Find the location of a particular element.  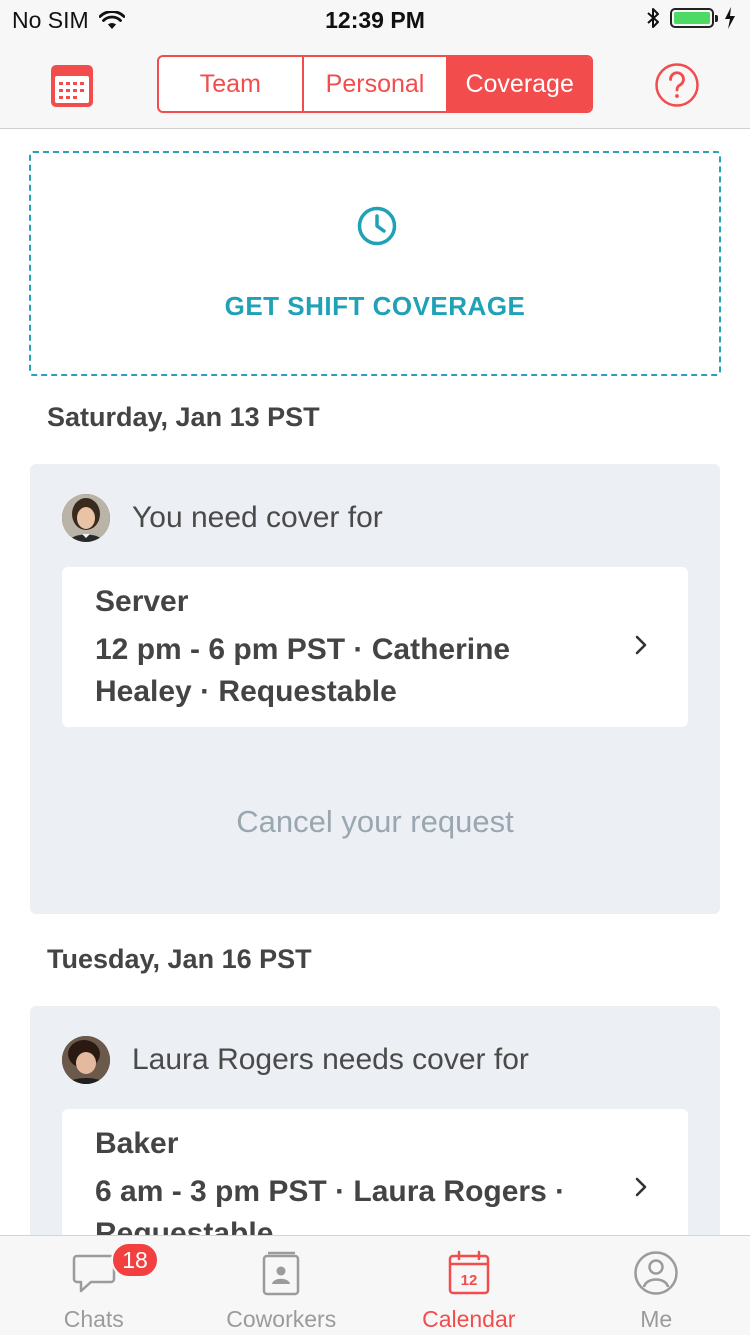

request-header: You need cover for is located at coordinates (222, 518).